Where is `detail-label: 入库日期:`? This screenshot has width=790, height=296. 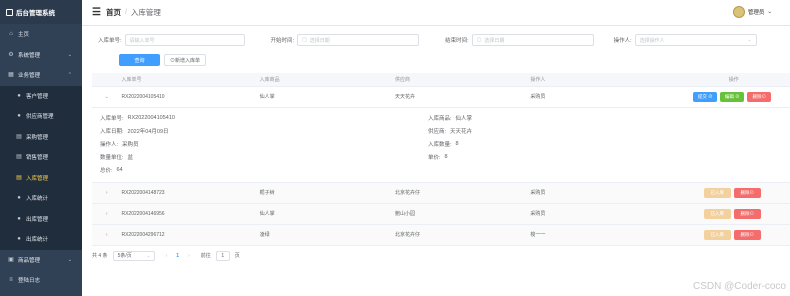 detail-label: 入库日期: is located at coordinates (112, 131).